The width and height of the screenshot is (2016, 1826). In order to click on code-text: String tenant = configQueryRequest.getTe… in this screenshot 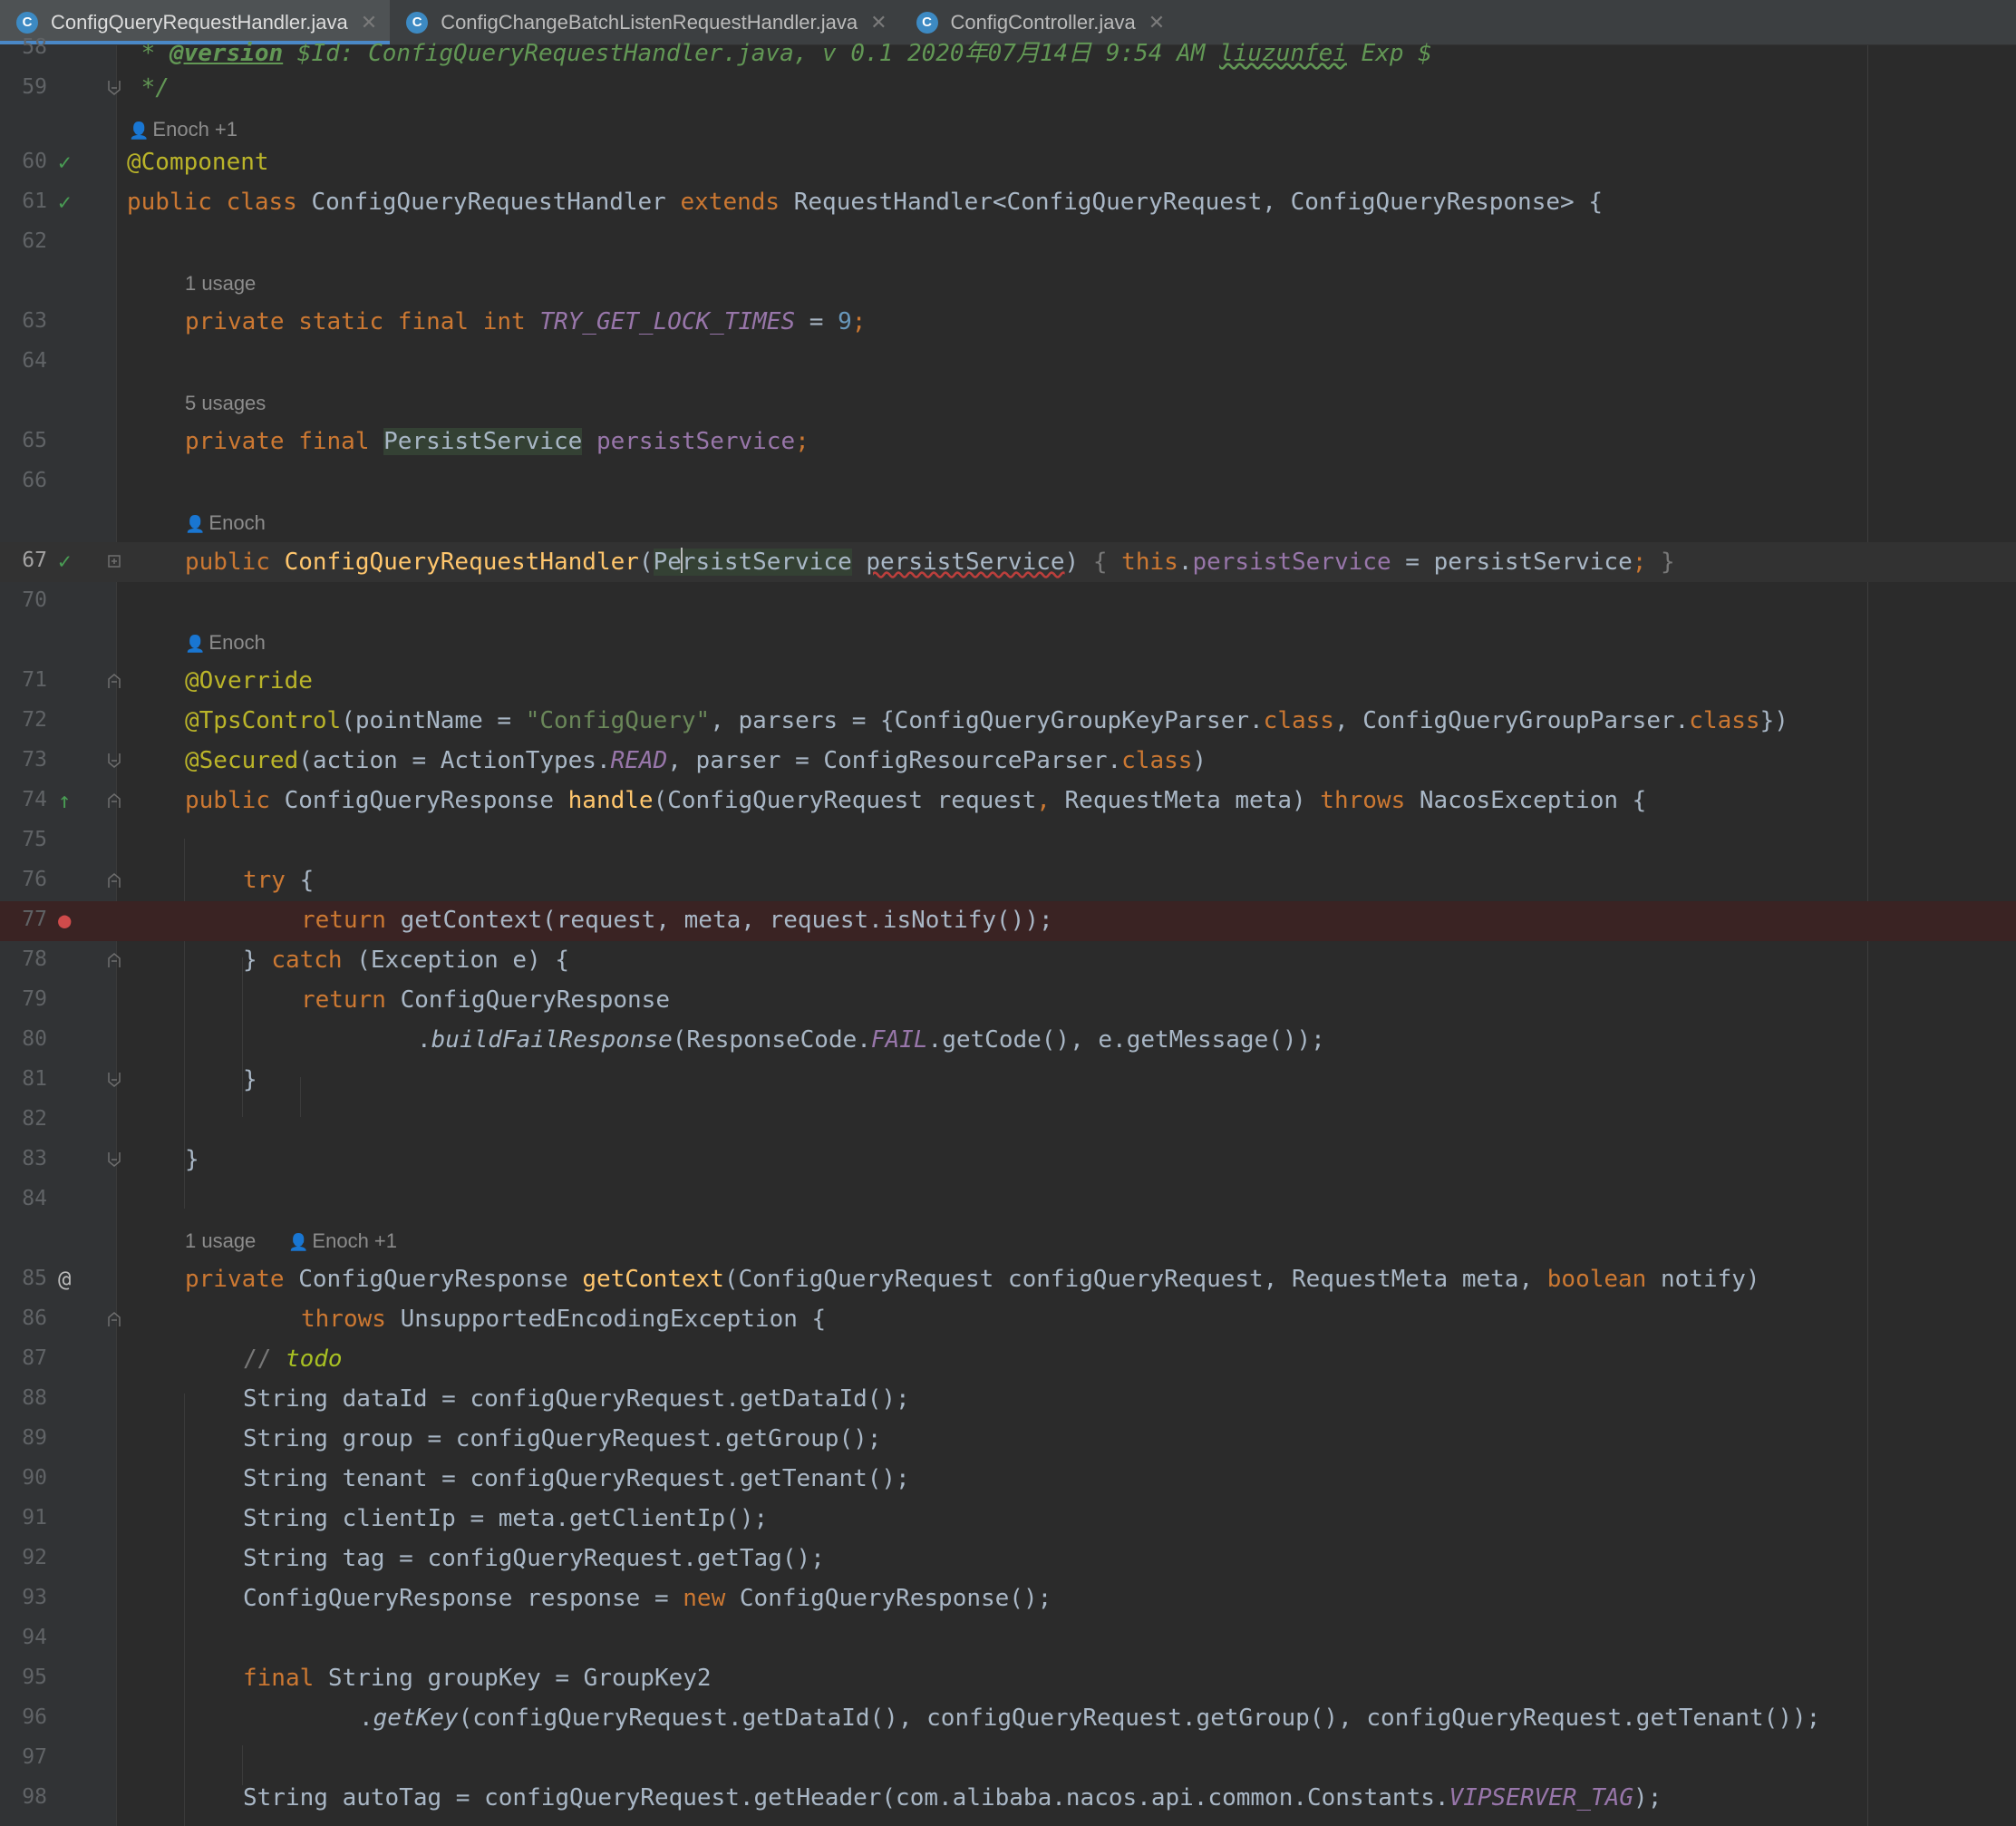, I will do `click(577, 1478)`.